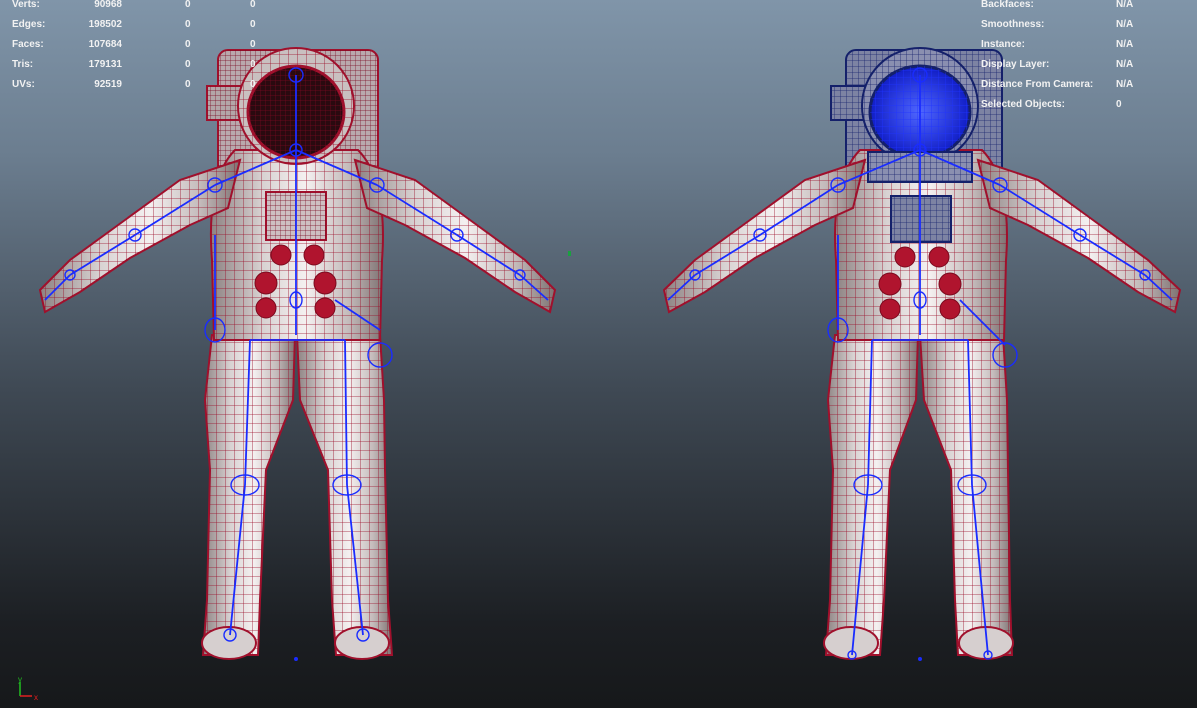 This screenshot has height=708, width=1197. What do you see at coordinates (598, 105) in the screenshot?
I see `hud-row-selected-objects: Selected Objects: 0` at bounding box center [598, 105].